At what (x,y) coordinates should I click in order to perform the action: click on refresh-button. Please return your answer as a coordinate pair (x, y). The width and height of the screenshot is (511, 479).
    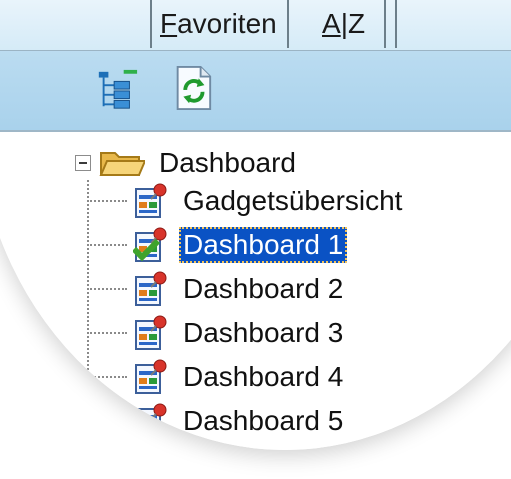
    Looking at the image, I should click on (192, 88).